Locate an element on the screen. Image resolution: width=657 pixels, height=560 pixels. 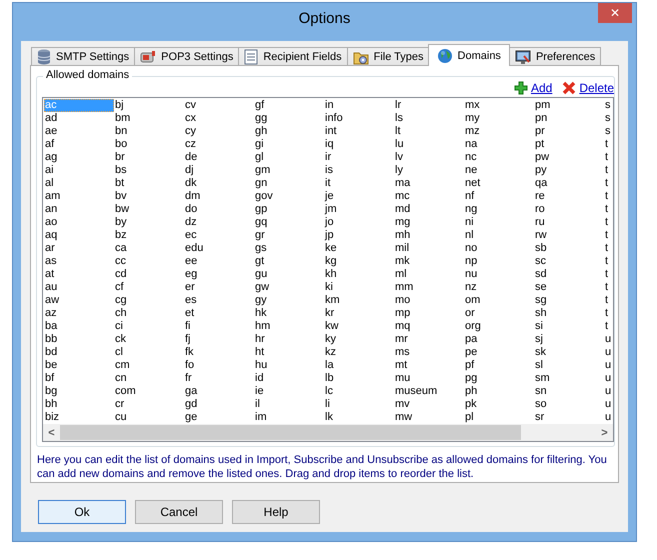
domain-item: cv is located at coordinates (219, 105).